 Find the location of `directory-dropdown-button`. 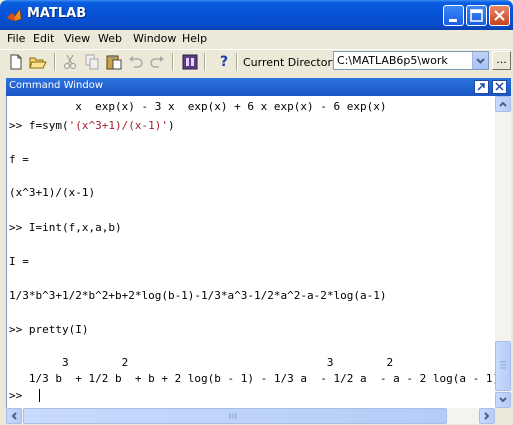

directory-dropdown-button is located at coordinates (480, 60).